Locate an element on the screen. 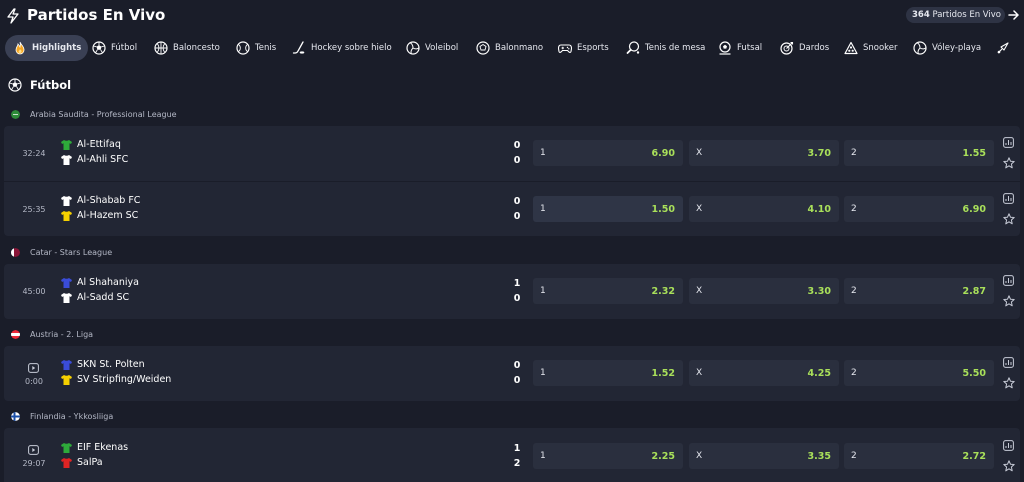 This screenshot has width=1024, height=482. sport-tab-futsal: Futsal is located at coordinates (740, 48).